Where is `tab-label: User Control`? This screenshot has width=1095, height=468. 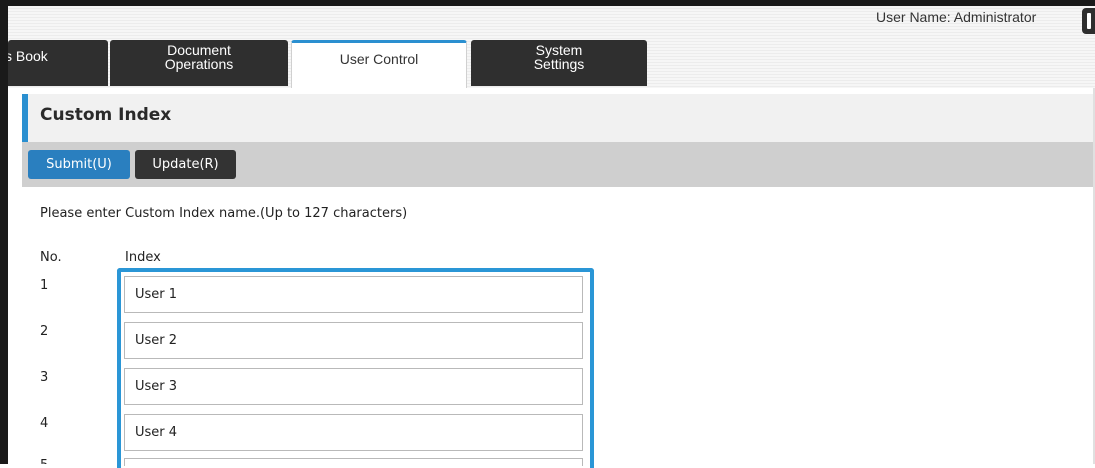 tab-label: User Control is located at coordinates (379, 58).